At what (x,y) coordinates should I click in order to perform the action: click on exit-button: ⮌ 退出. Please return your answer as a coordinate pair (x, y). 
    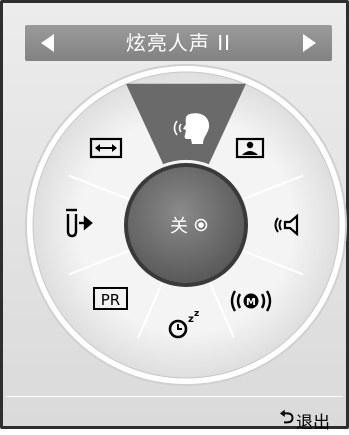
    Looking at the image, I should click on (305, 420).